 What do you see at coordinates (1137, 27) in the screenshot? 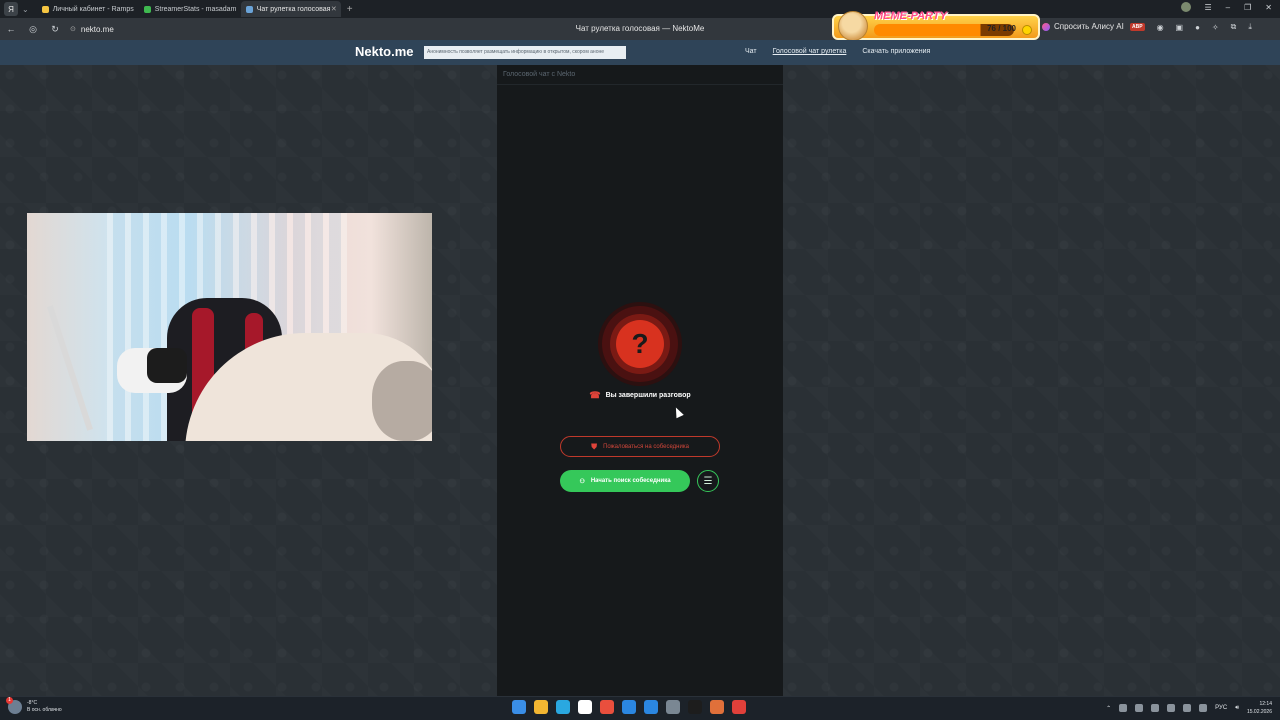
I see `adblock-plus-icon: ABP` at bounding box center [1137, 27].